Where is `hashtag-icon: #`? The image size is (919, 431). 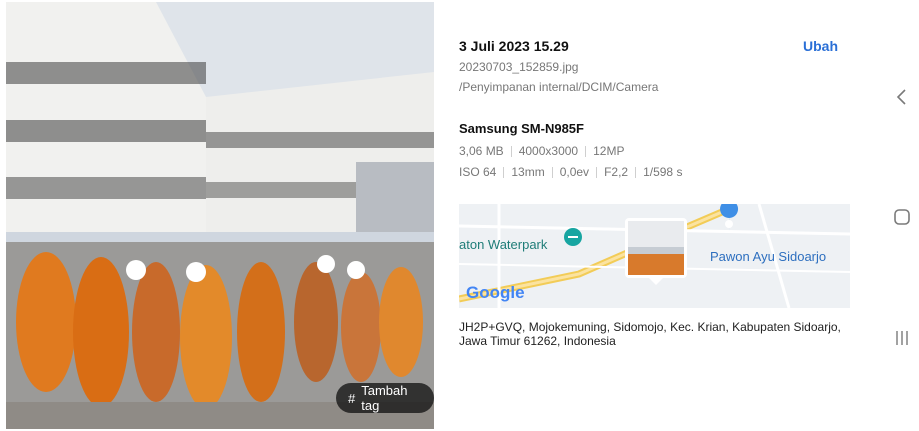
hashtag-icon: # is located at coordinates (352, 398).